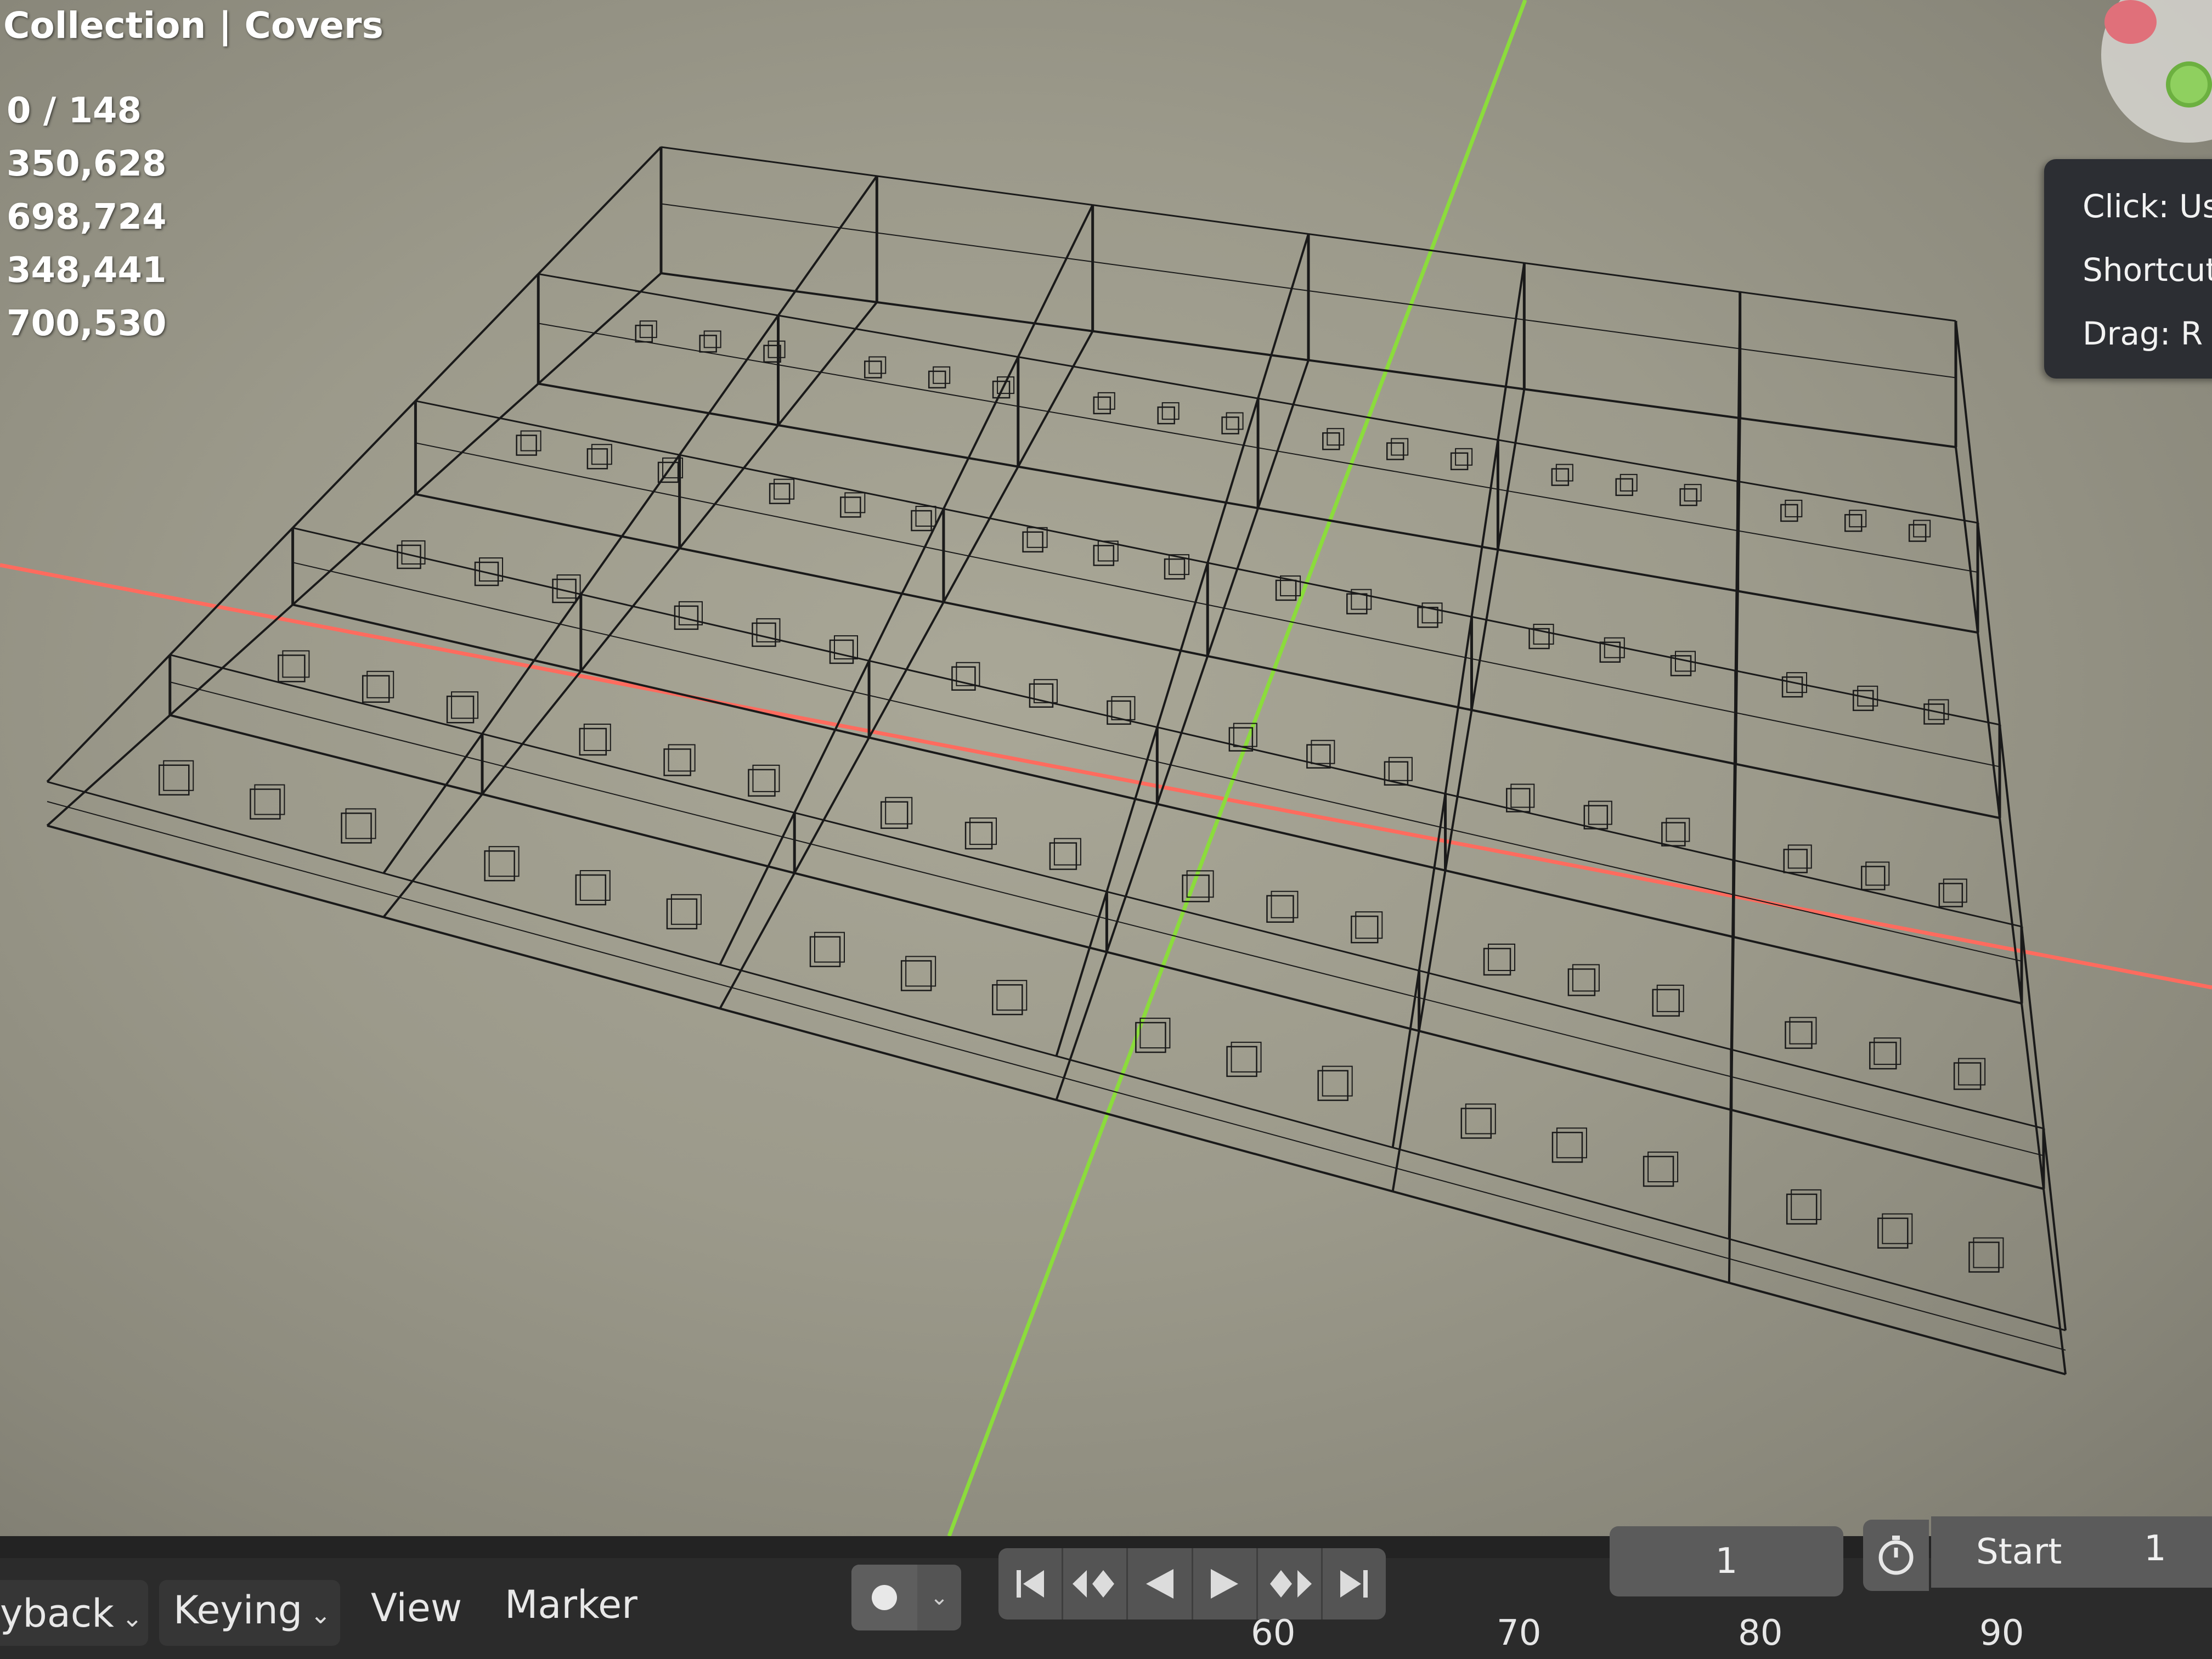 This screenshot has height=1659, width=2212. Describe the element at coordinates (1355, 1584) in the screenshot. I see `jump-to-end-button` at that location.